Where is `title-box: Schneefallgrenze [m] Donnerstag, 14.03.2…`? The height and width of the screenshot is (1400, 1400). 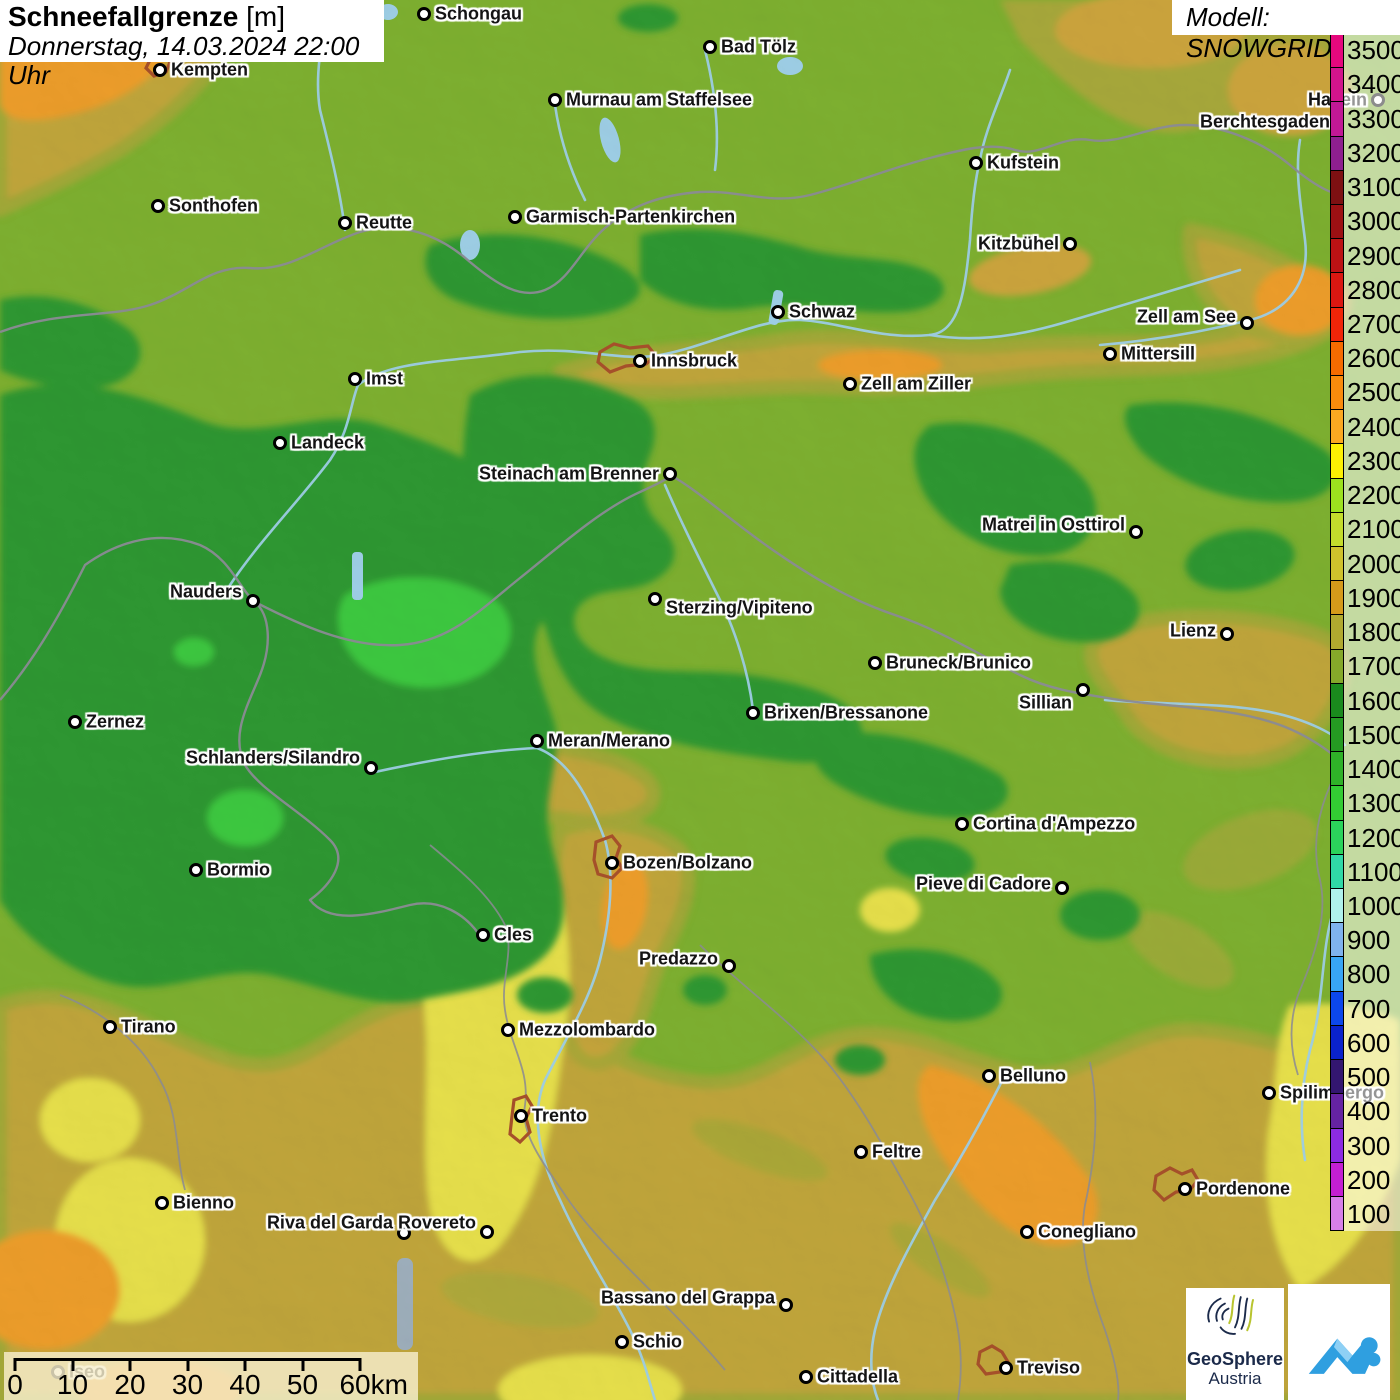 title-box: Schneefallgrenze [m] Donnerstag, 14.03.2… is located at coordinates (192, 45).